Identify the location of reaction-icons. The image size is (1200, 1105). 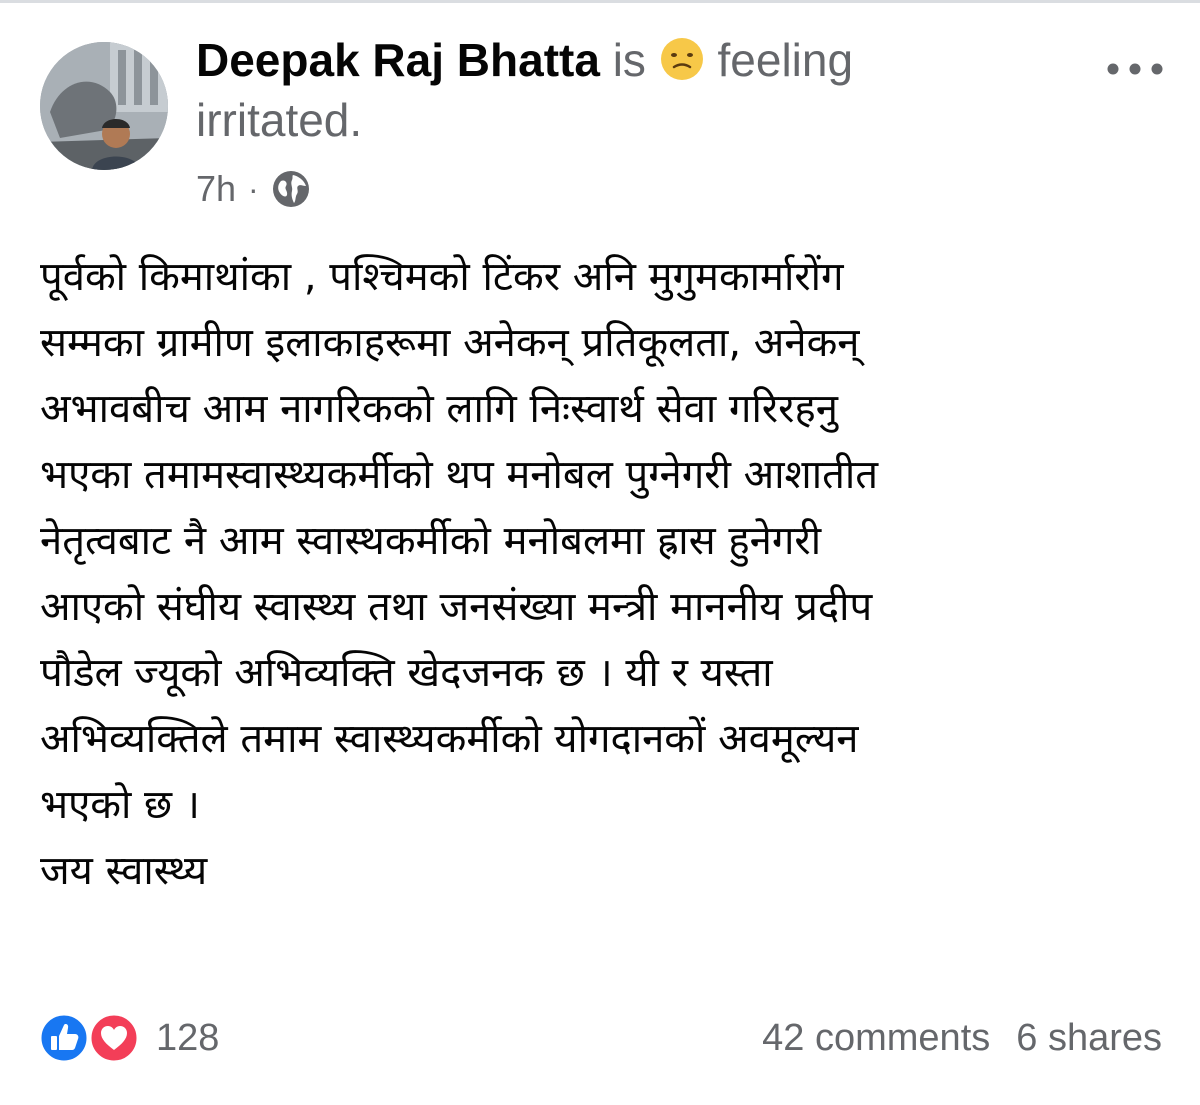
(92, 1038).